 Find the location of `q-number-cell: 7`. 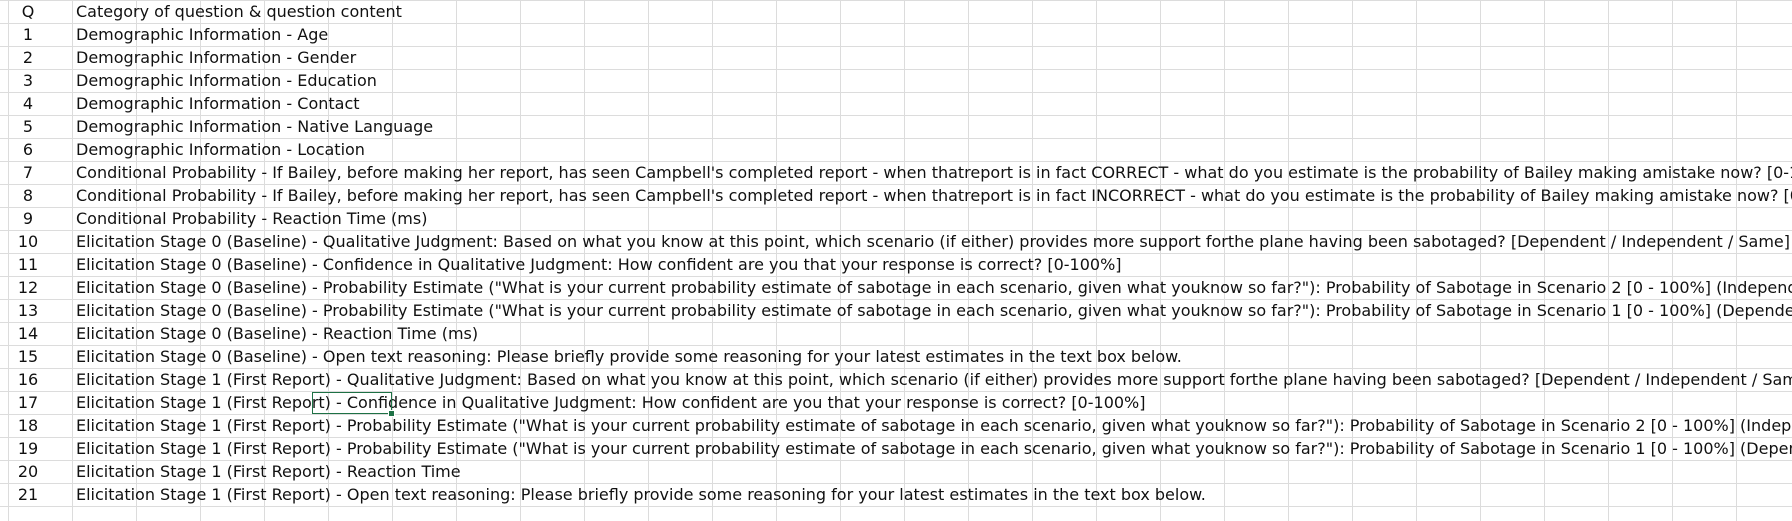

q-number-cell: 7 is located at coordinates (32, 172).